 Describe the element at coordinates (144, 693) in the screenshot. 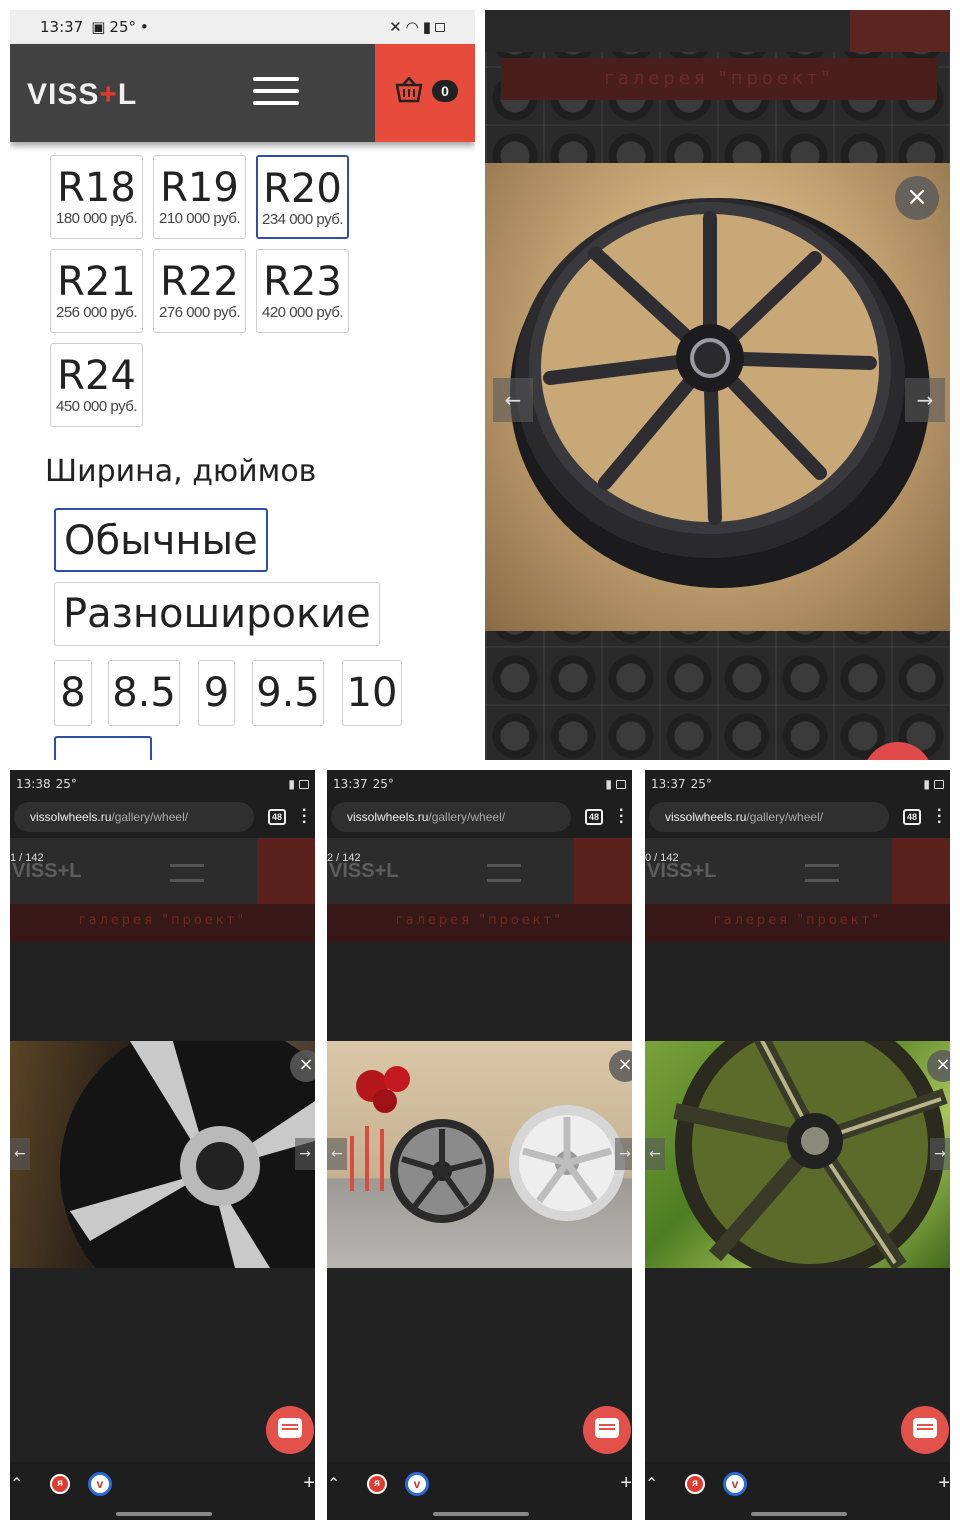

I see `width-option-8-5: 8.5` at that location.